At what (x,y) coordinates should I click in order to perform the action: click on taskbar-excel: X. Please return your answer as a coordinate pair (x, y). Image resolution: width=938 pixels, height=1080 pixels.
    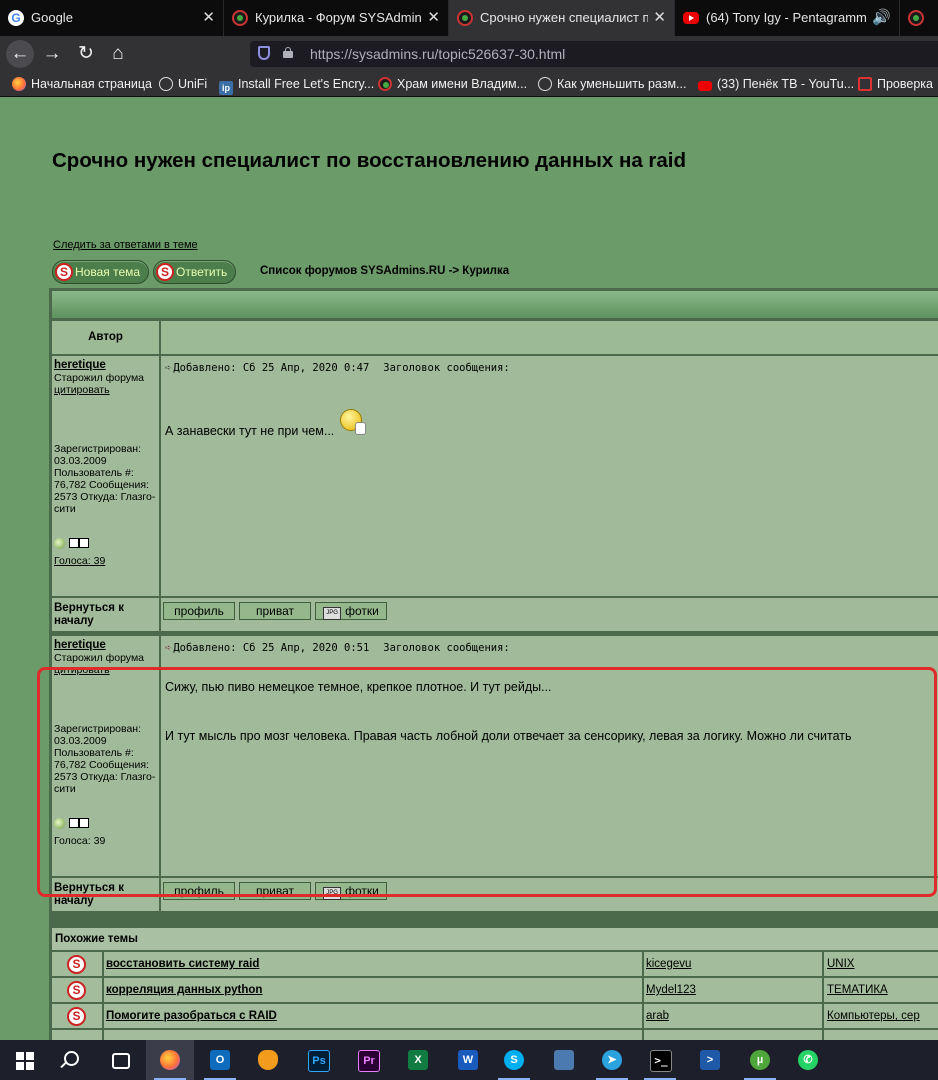
    Looking at the image, I should click on (418, 1060).